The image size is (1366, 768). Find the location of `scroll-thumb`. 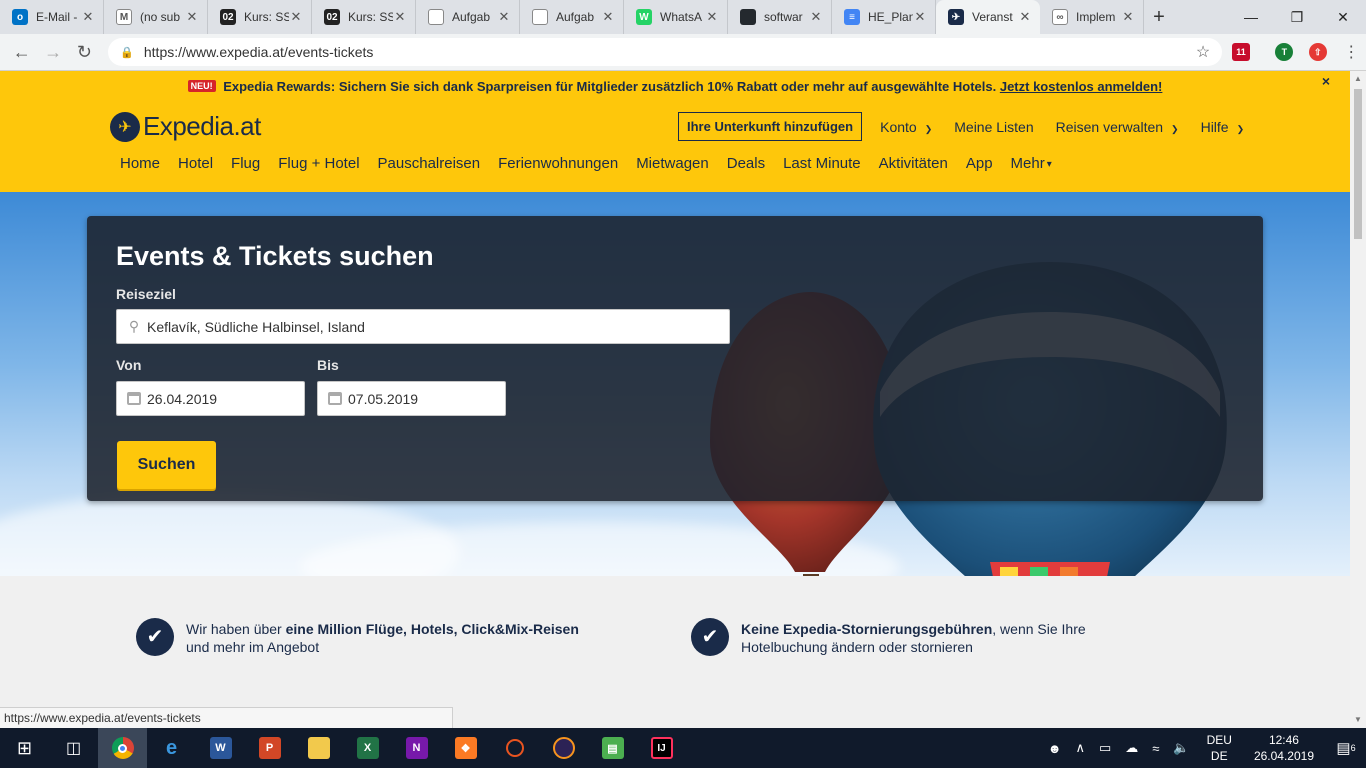

scroll-thumb is located at coordinates (1358, 164).